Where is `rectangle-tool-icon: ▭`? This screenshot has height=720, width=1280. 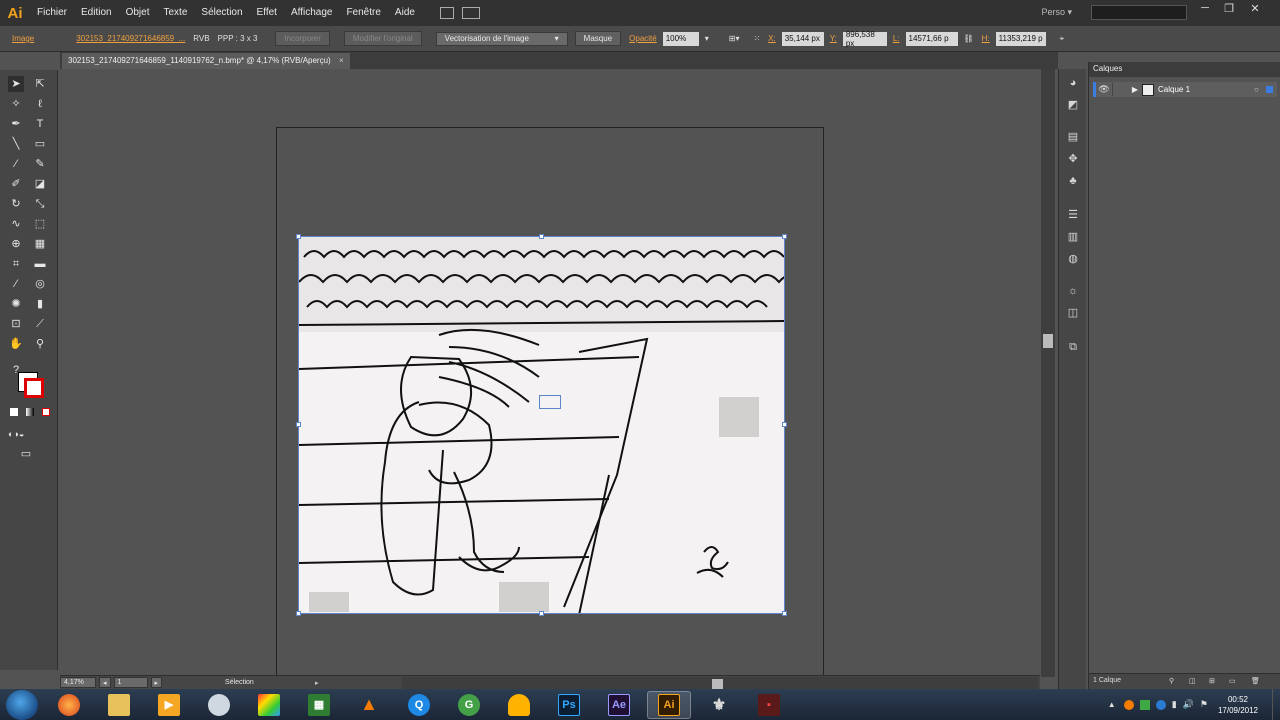
rectangle-tool-icon: ▭ is located at coordinates (40, 144).